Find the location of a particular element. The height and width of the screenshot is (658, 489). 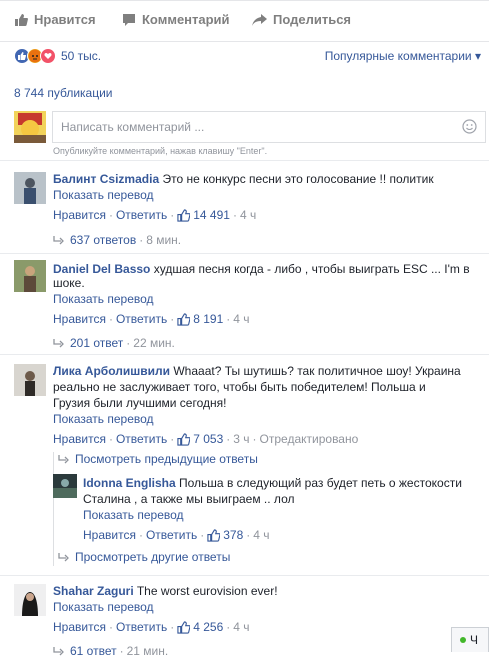

reply-likes: 378 is located at coordinates (225, 535).